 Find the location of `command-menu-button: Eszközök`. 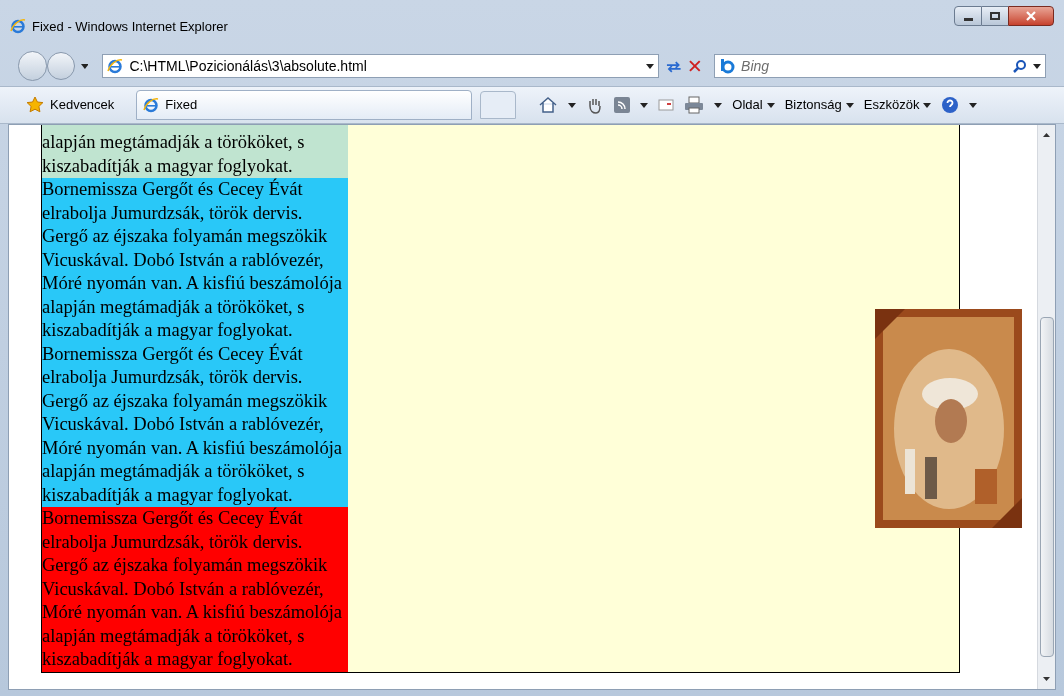

command-menu-button: Eszközök is located at coordinates (897, 105).